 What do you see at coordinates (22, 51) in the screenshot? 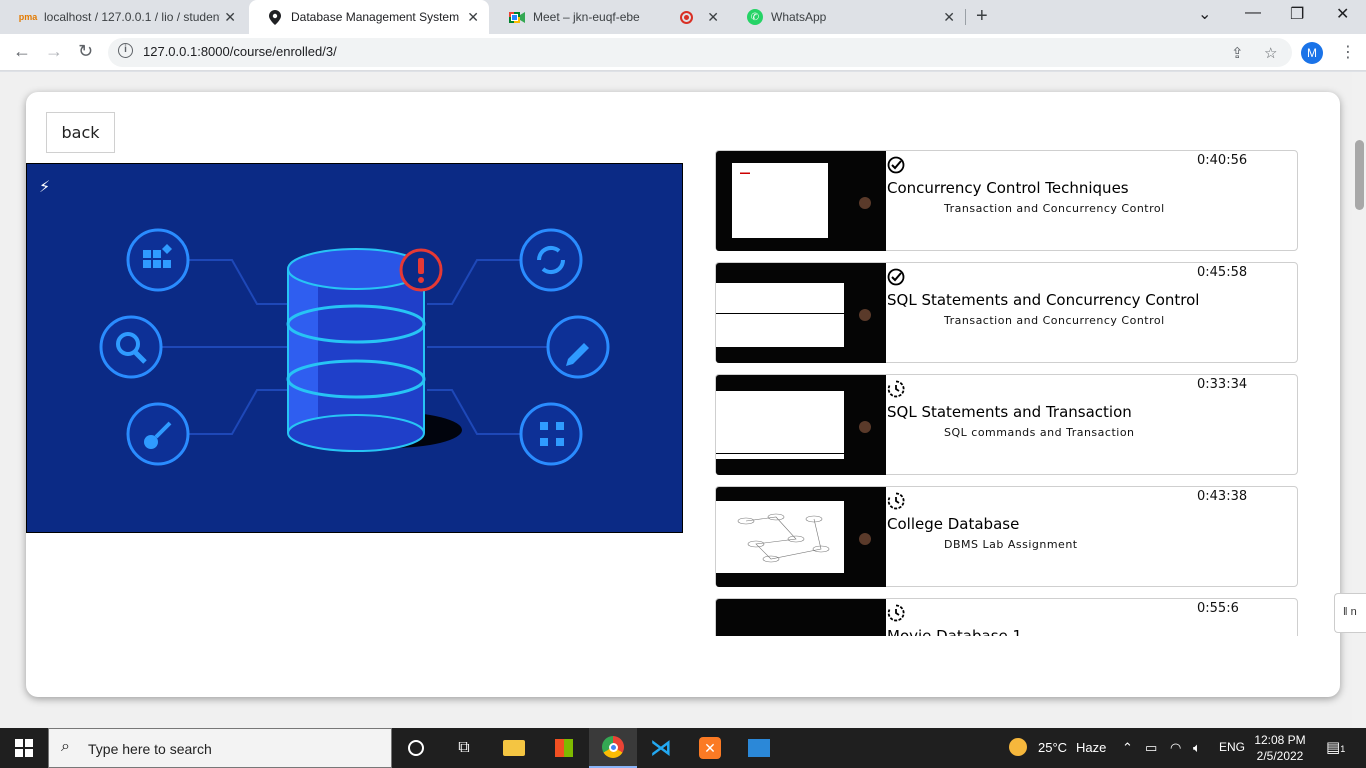
I see `back-arrow-icon: ←` at bounding box center [22, 51].